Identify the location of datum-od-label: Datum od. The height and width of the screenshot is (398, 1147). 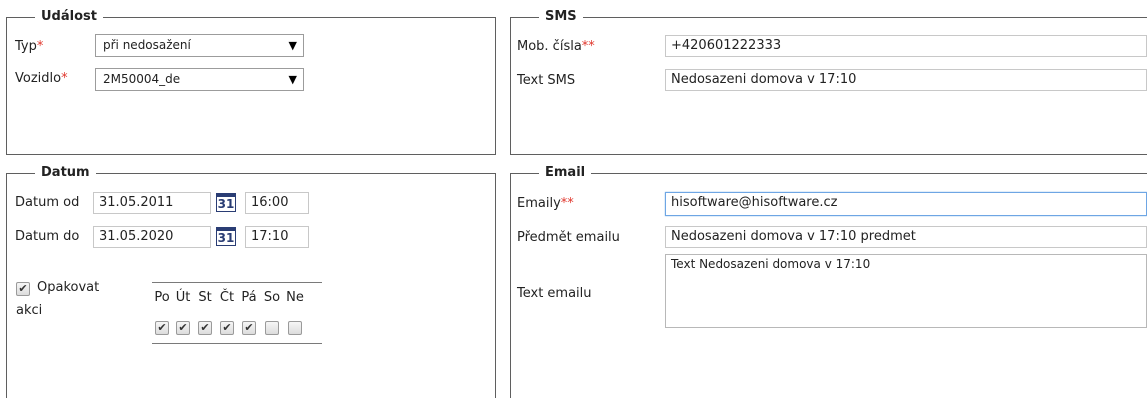
(47, 202).